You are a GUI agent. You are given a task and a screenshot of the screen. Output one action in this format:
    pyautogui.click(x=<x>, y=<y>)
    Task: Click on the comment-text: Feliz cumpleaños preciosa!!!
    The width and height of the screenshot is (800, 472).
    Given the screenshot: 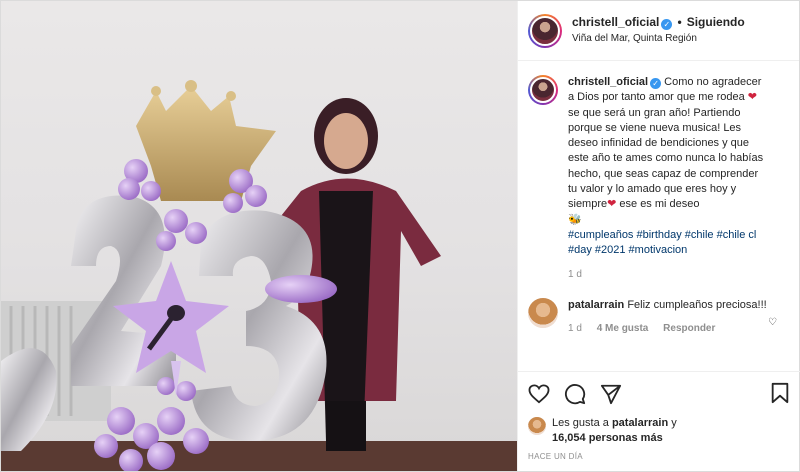 What is the action you would take?
    pyautogui.click(x=697, y=304)
    